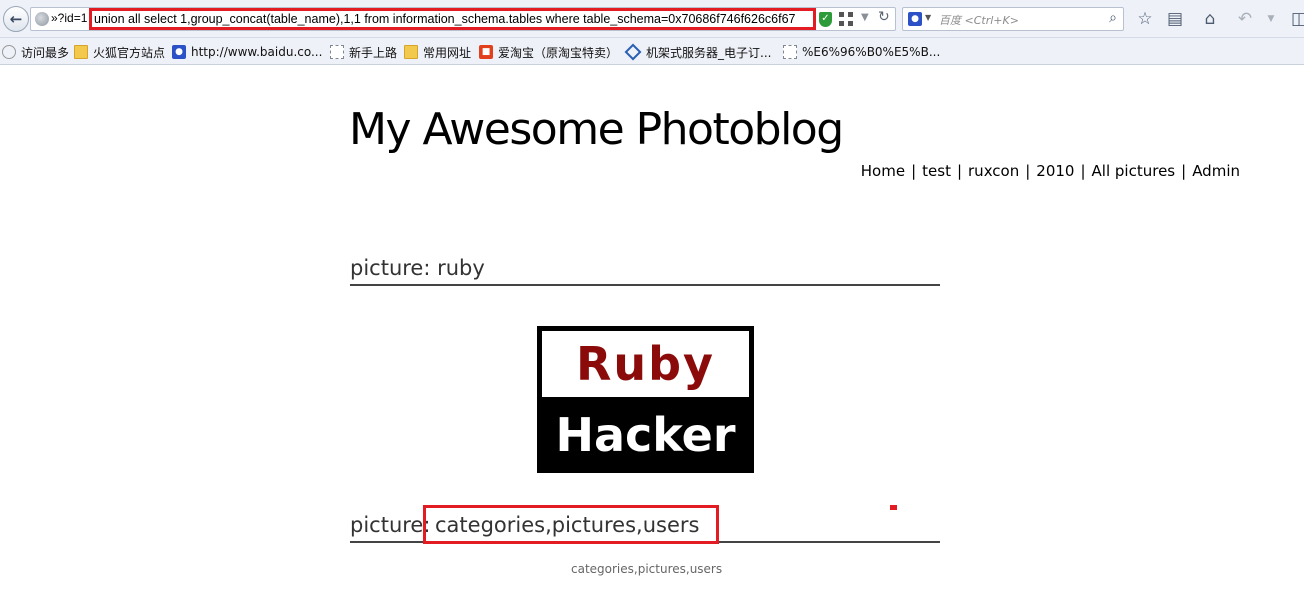 The height and width of the screenshot is (598, 1304). What do you see at coordinates (647, 569) in the screenshot?
I see `picture-caption: categories,pictures,users` at bounding box center [647, 569].